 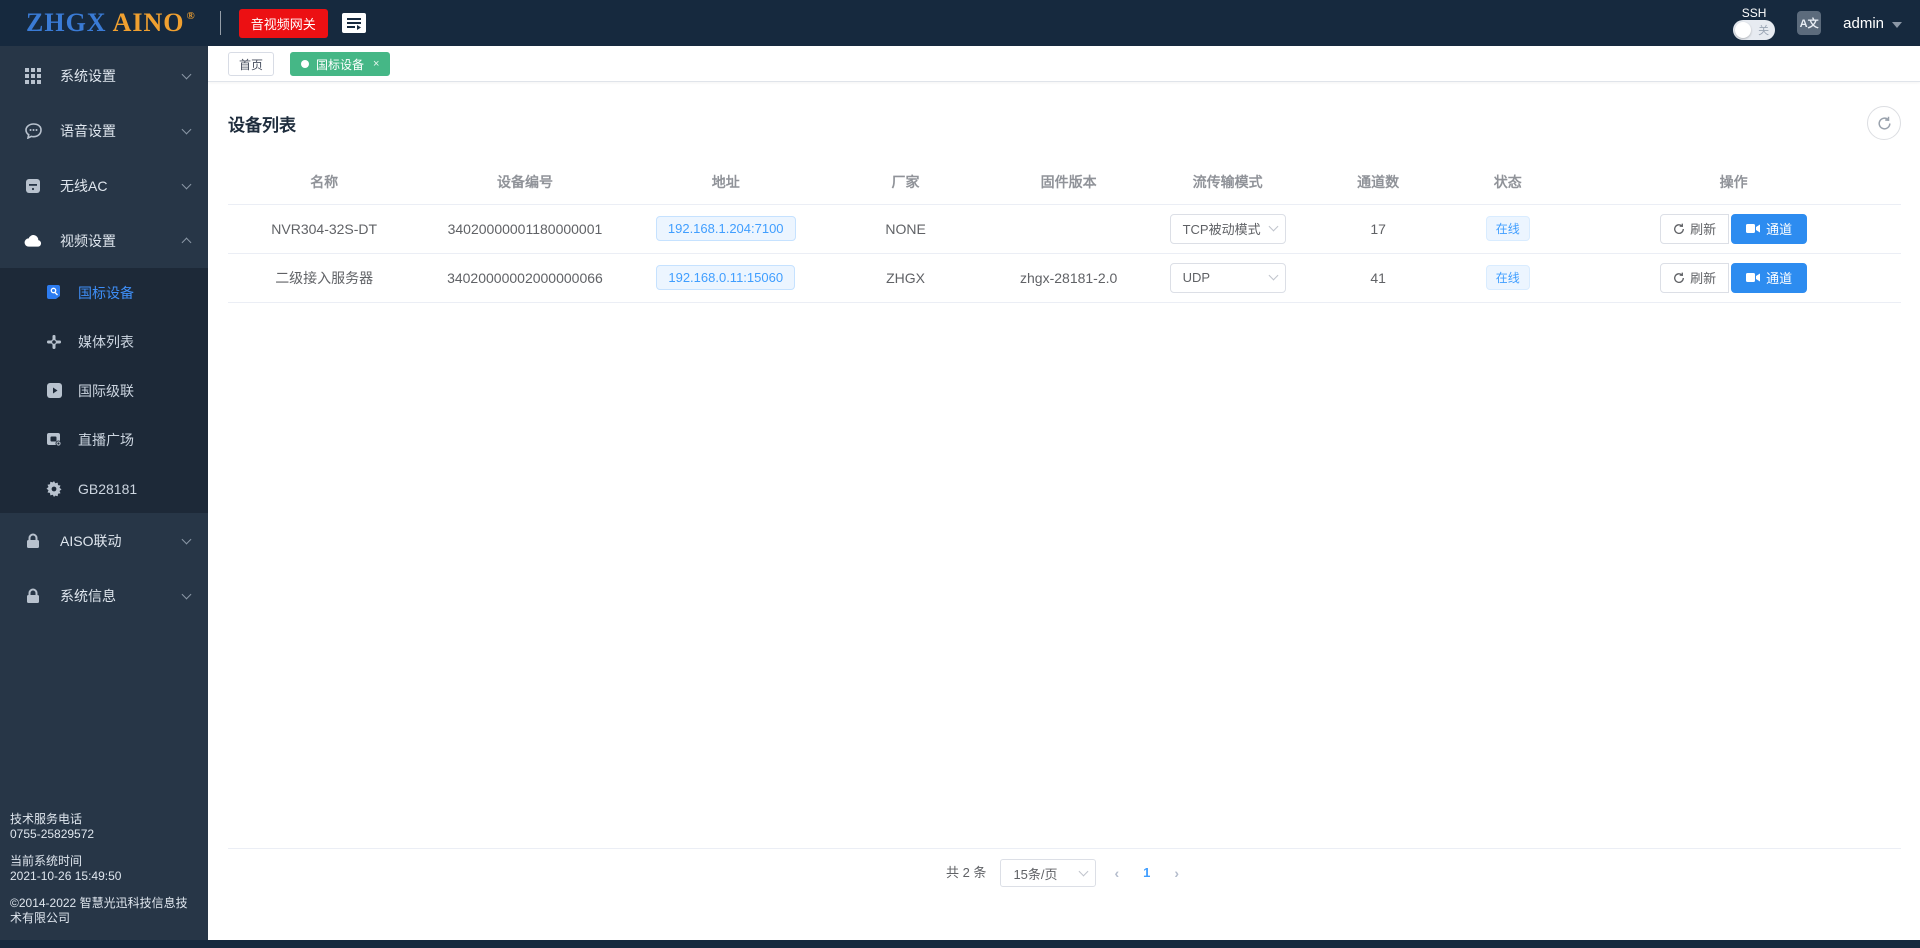 What do you see at coordinates (1809, 23) in the screenshot?
I see `language-icon: A文` at bounding box center [1809, 23].